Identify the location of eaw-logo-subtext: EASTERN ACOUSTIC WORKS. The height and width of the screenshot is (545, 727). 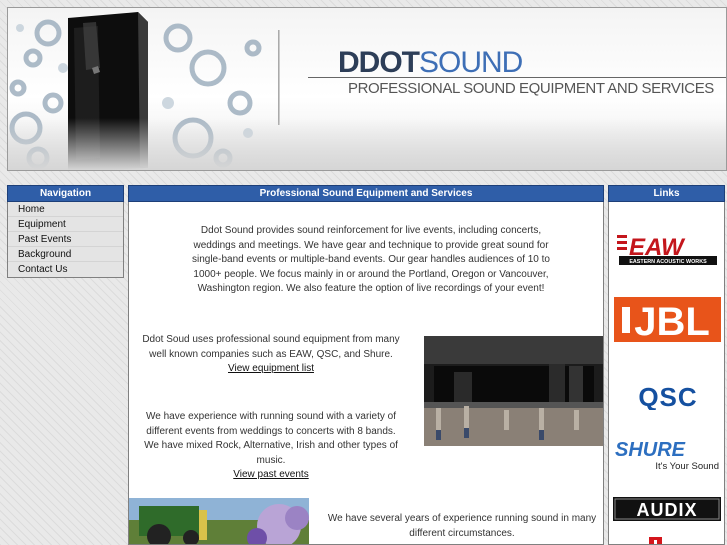
(668, 262).